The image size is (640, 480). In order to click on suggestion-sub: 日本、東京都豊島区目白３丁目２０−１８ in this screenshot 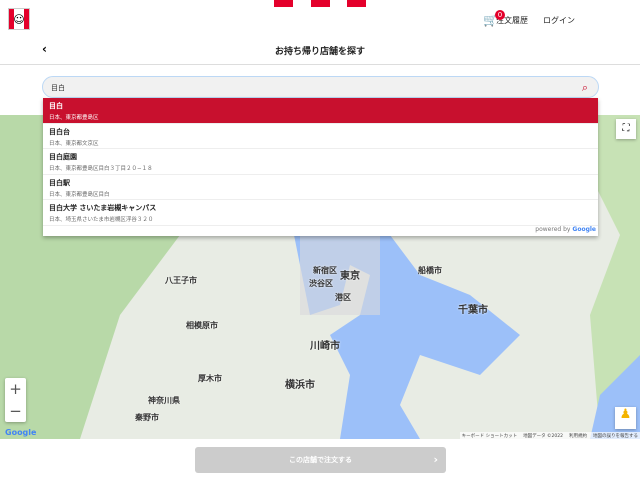, I will do `click(101, 169)`.